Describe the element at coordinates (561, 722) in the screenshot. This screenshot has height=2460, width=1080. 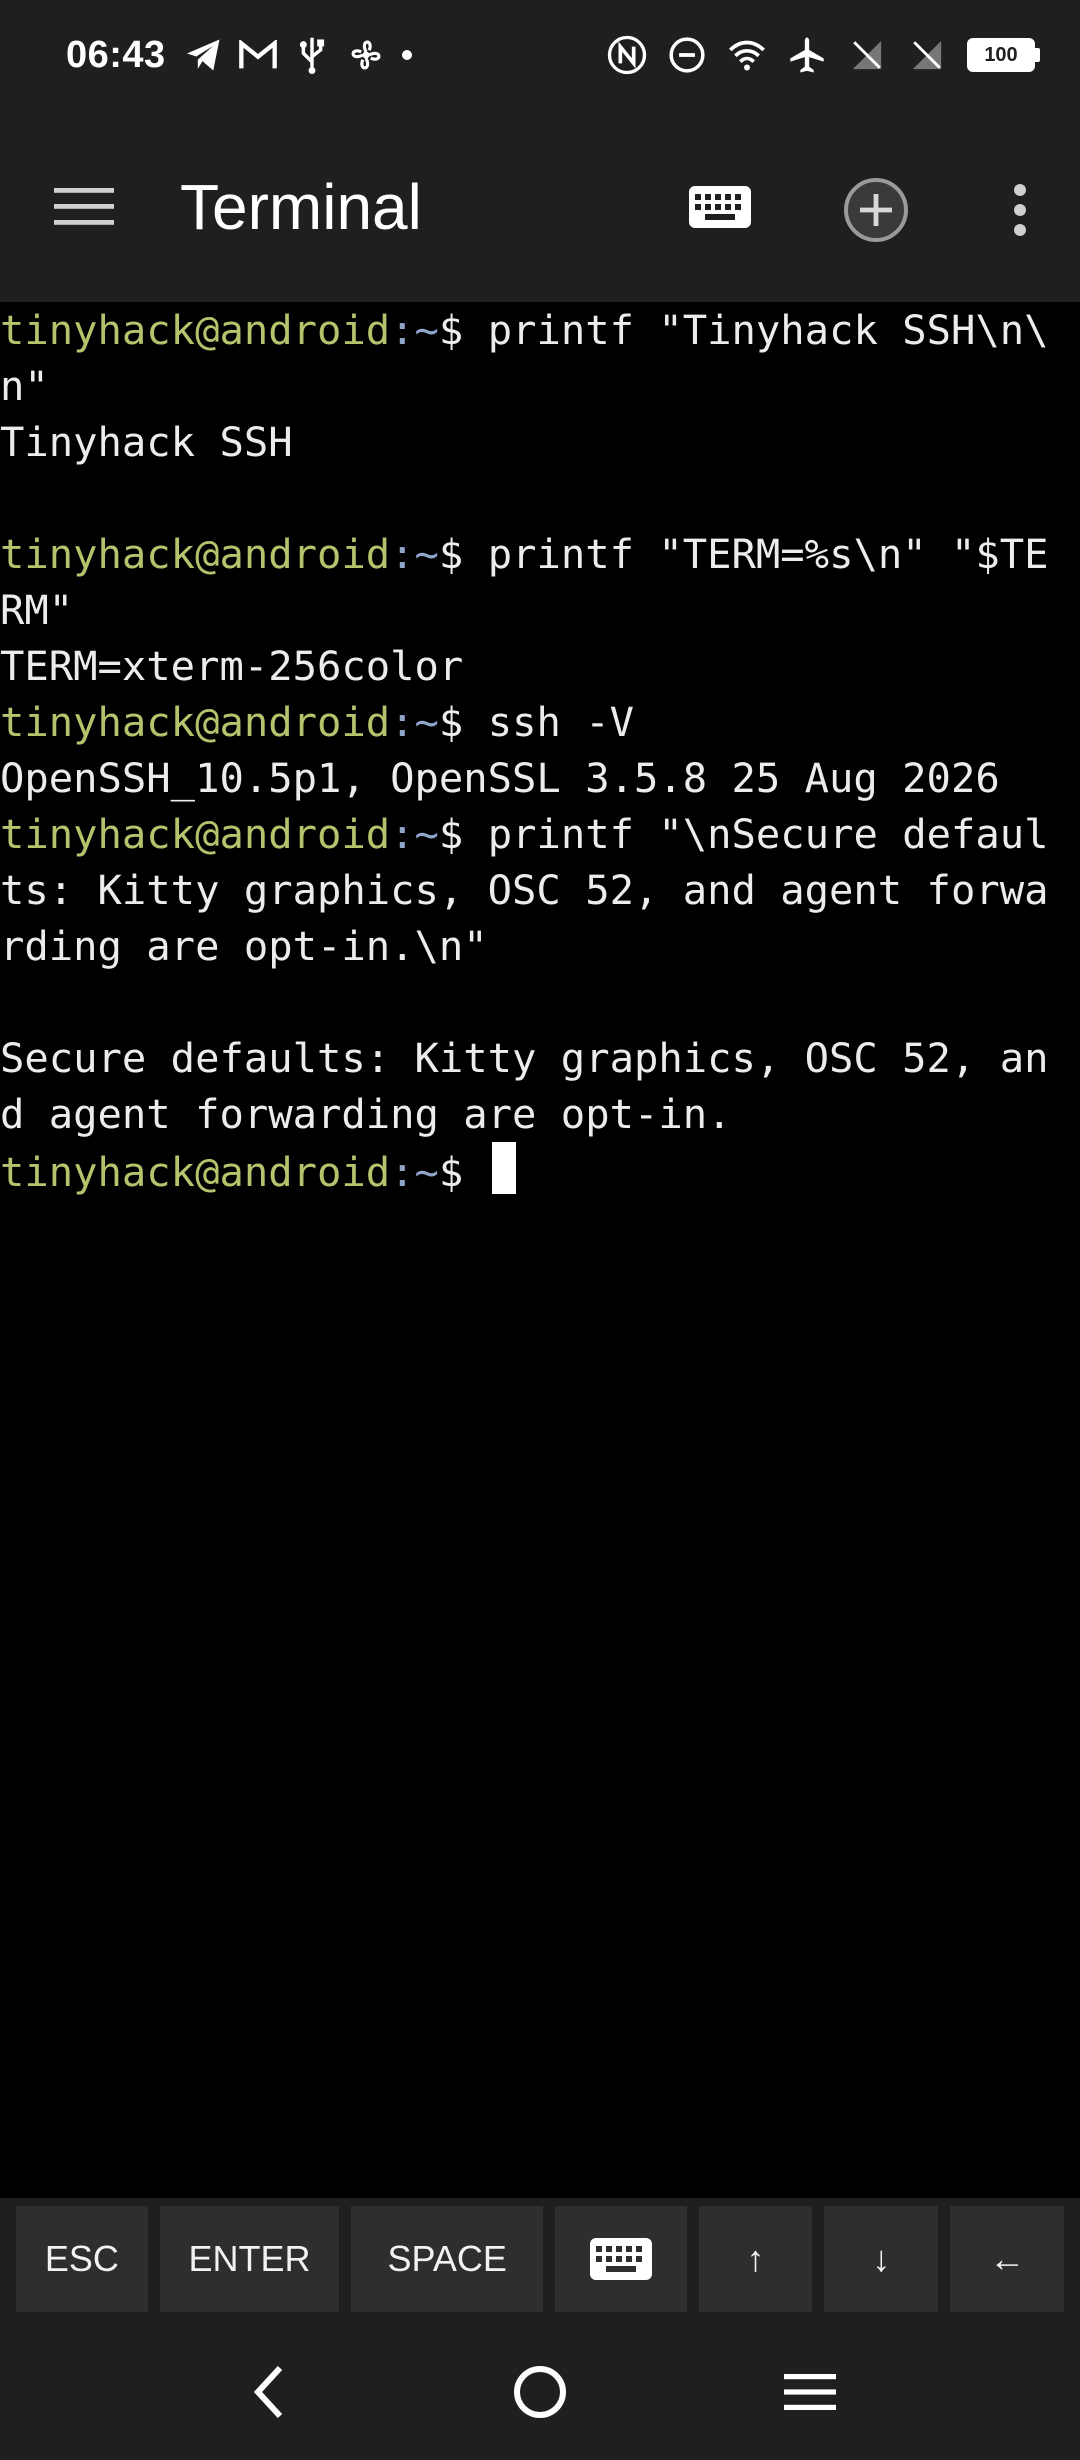
I see `command-text: ssh -V` at that location.